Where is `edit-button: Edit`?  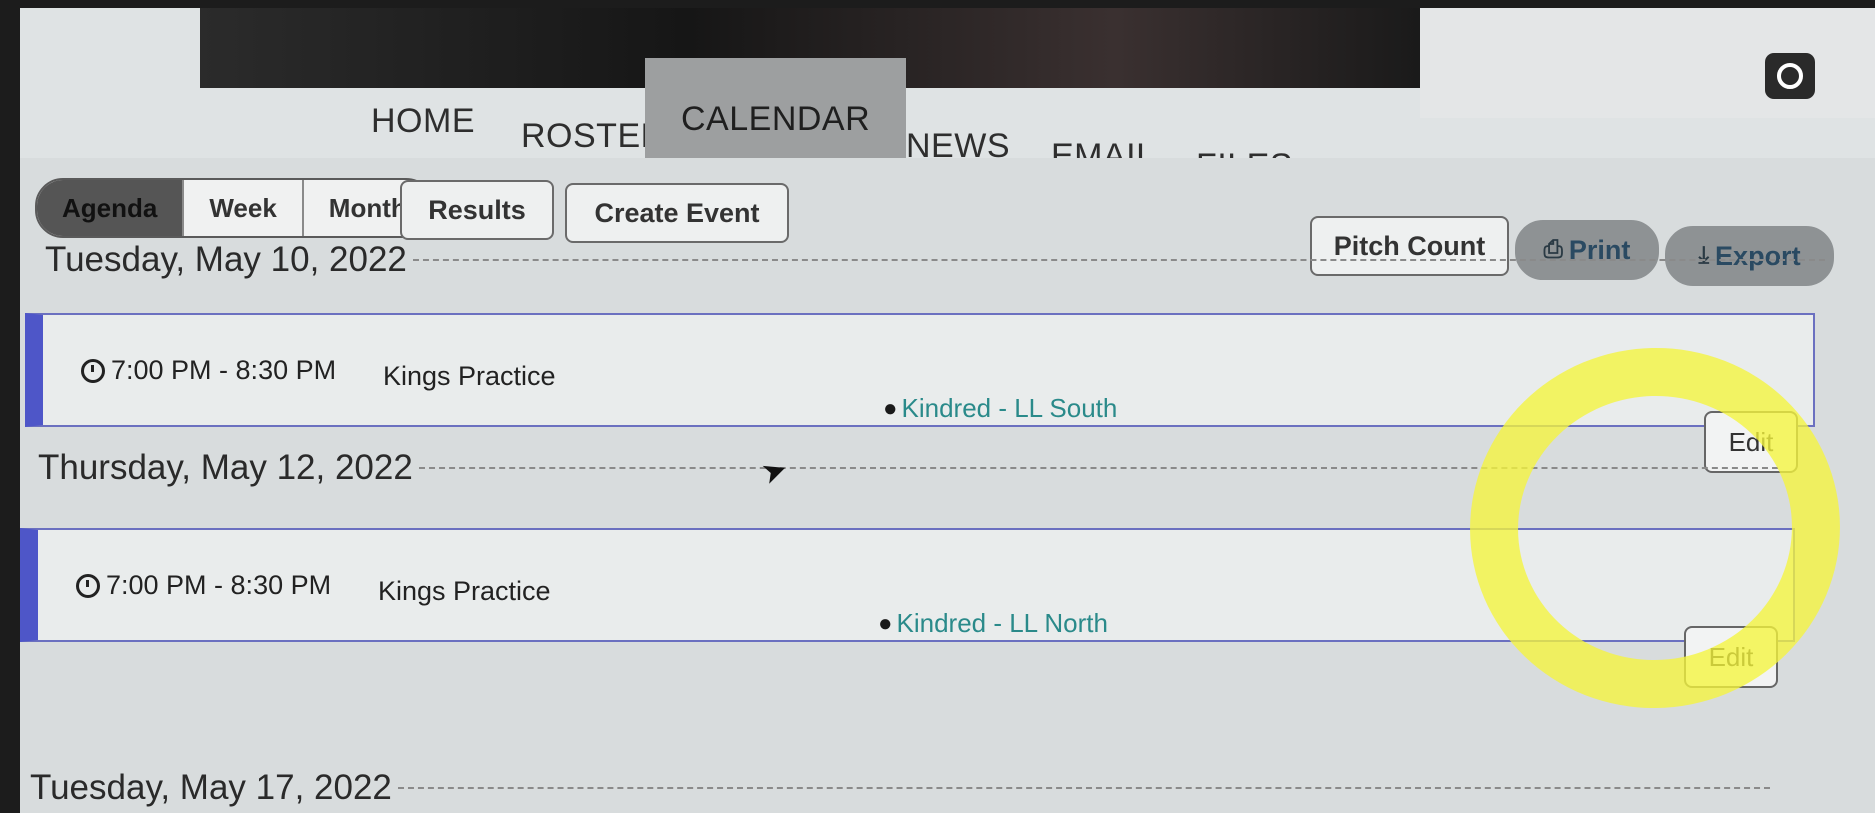
edit-button: Edit is located at coordinates (1731, 657).